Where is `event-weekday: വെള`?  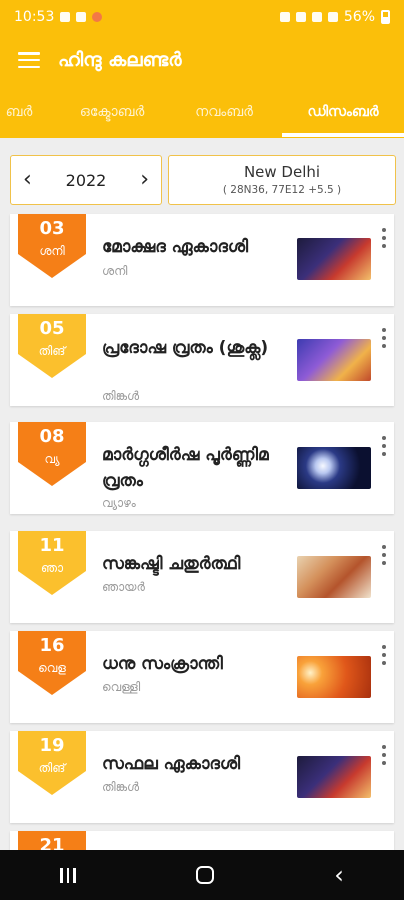 event-weekday: വെള is located at coordinates (52, 668).